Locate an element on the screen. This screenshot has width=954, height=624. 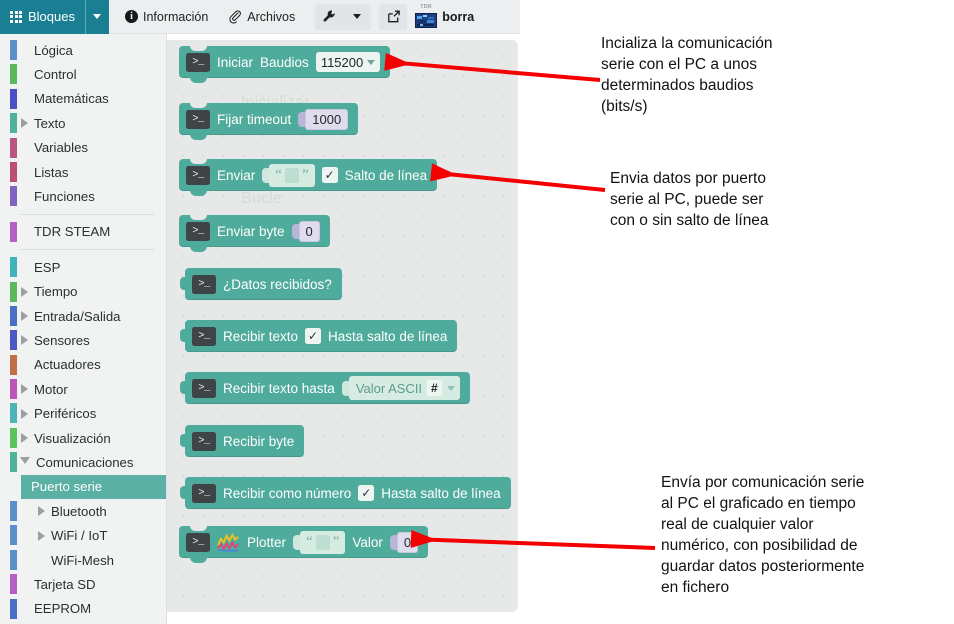
sidebar-item-wifi-mesh: WiFi-Mesh is located at coordinates (83, 560).